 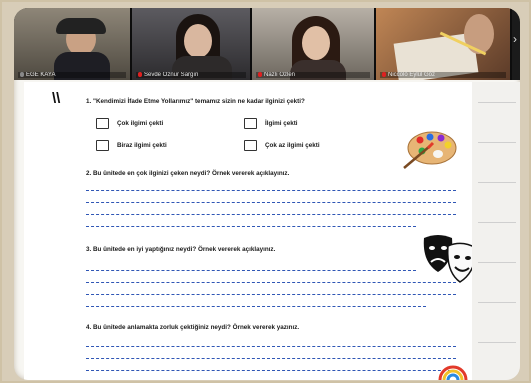 I want to click on rainbow-icon, so click(x=453, y=372).